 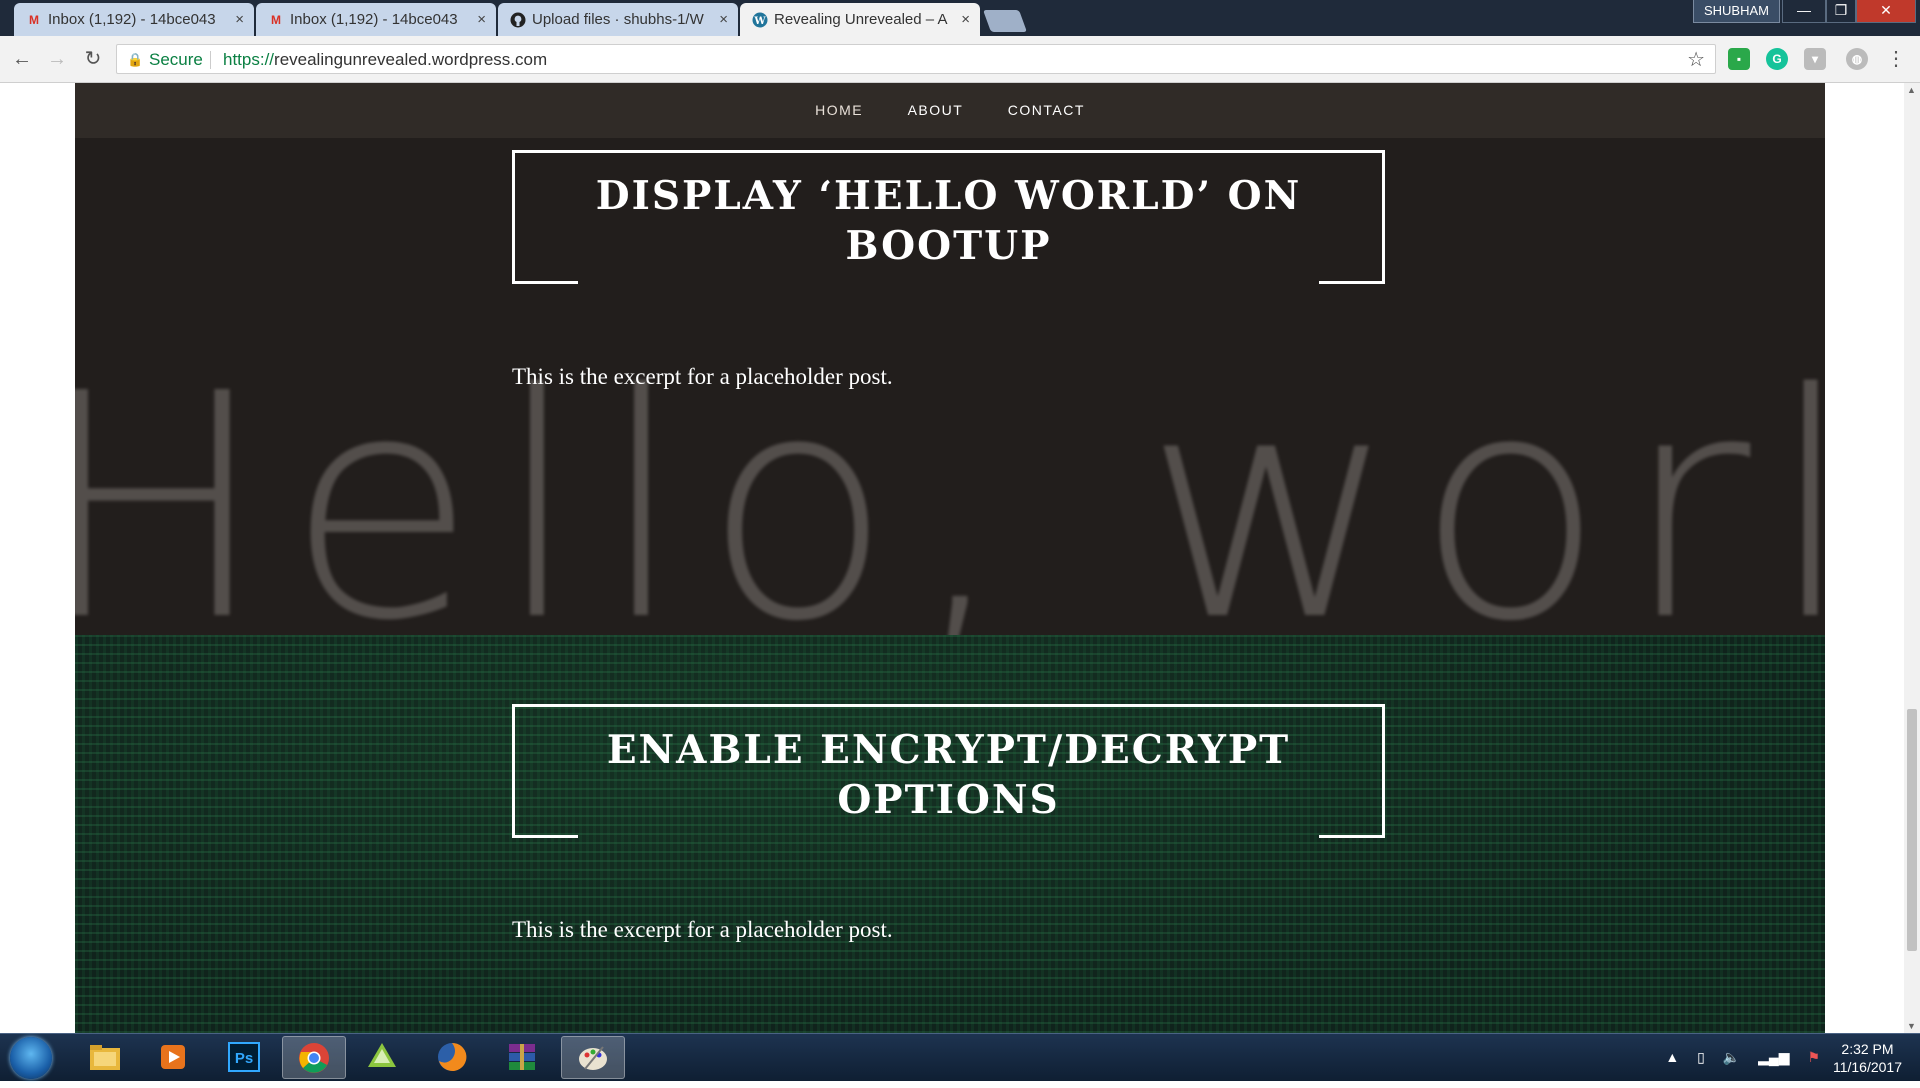 I want to click on wordpress-icon: W, so click(x=760, y=20).